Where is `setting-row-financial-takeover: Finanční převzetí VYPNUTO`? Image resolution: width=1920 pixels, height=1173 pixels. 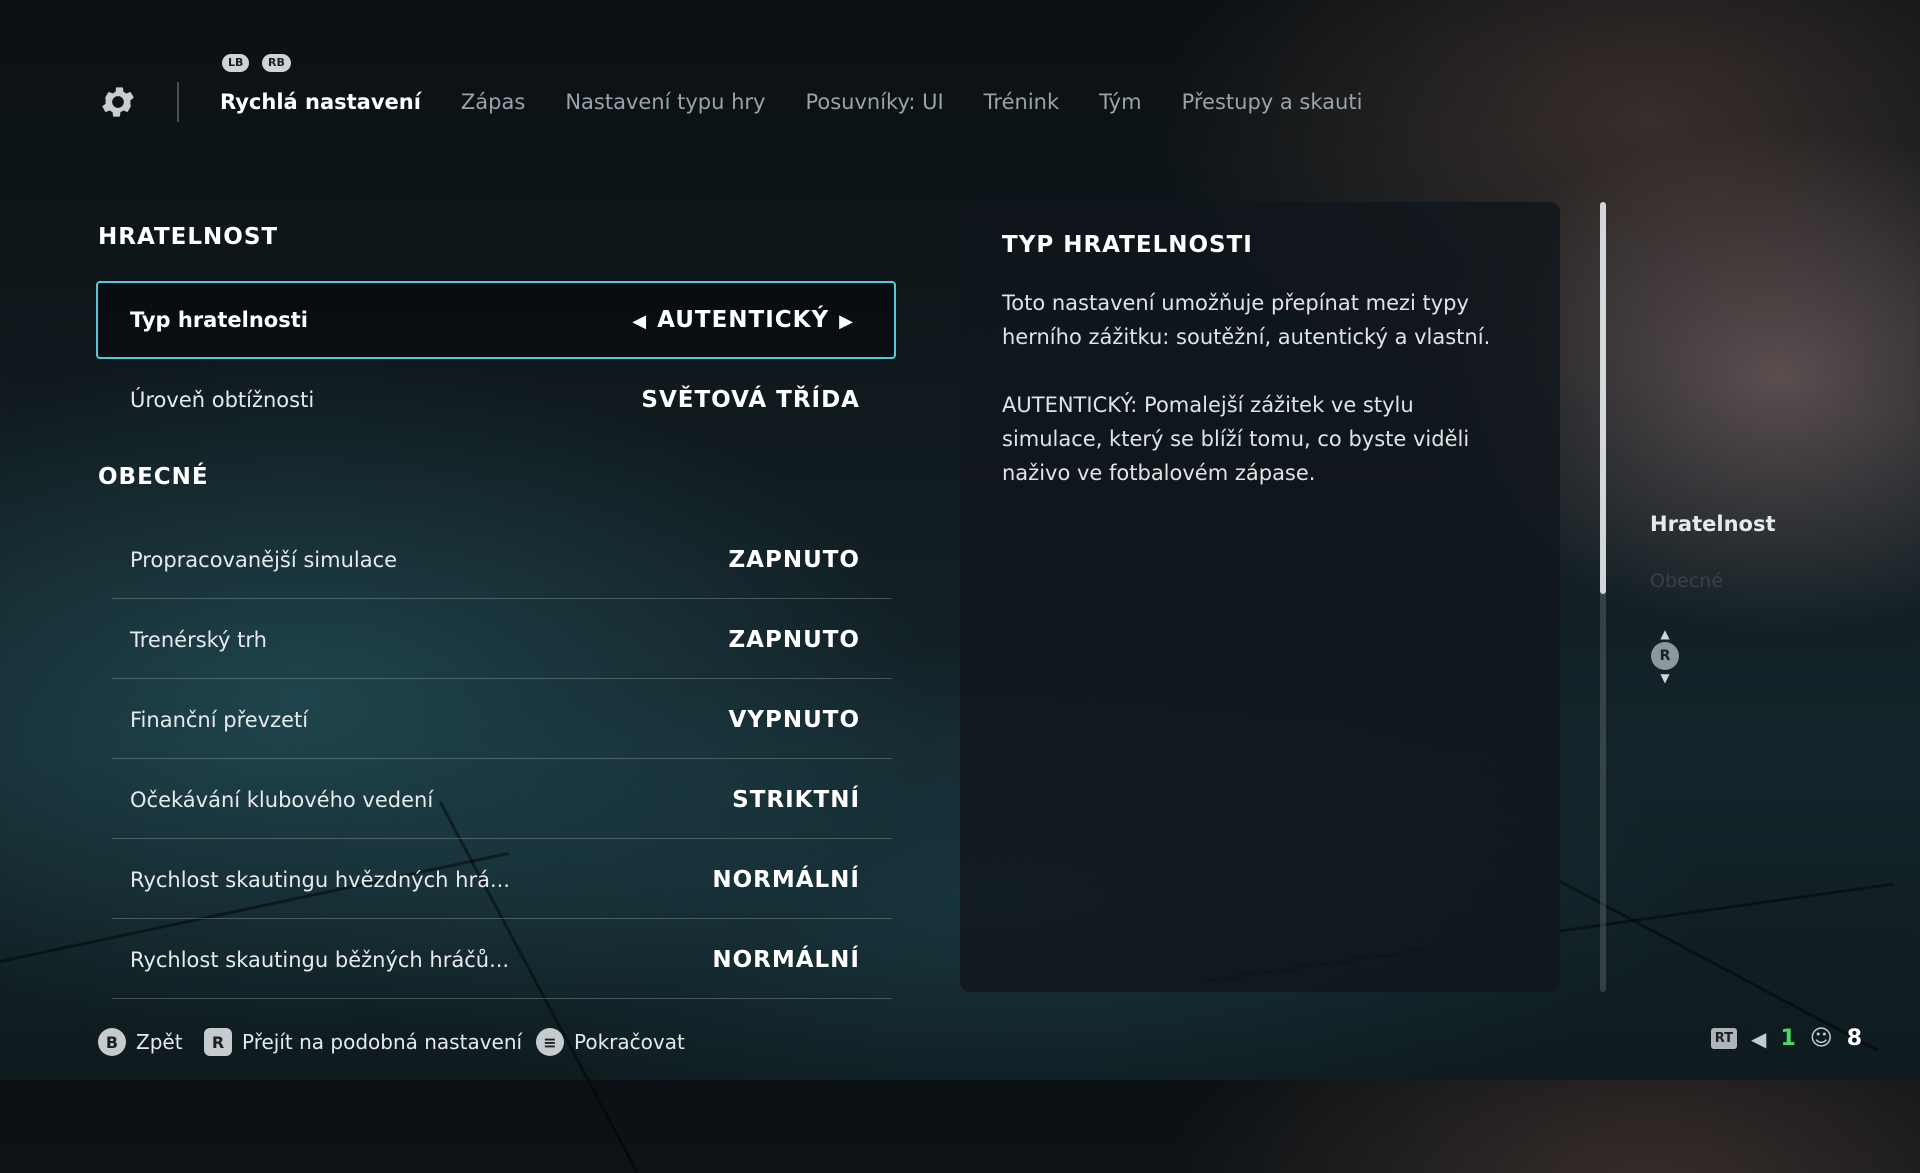
setting-row-financial-takeover: Finanční převzetí VYPNUTO is located at coordinates (502, 720).